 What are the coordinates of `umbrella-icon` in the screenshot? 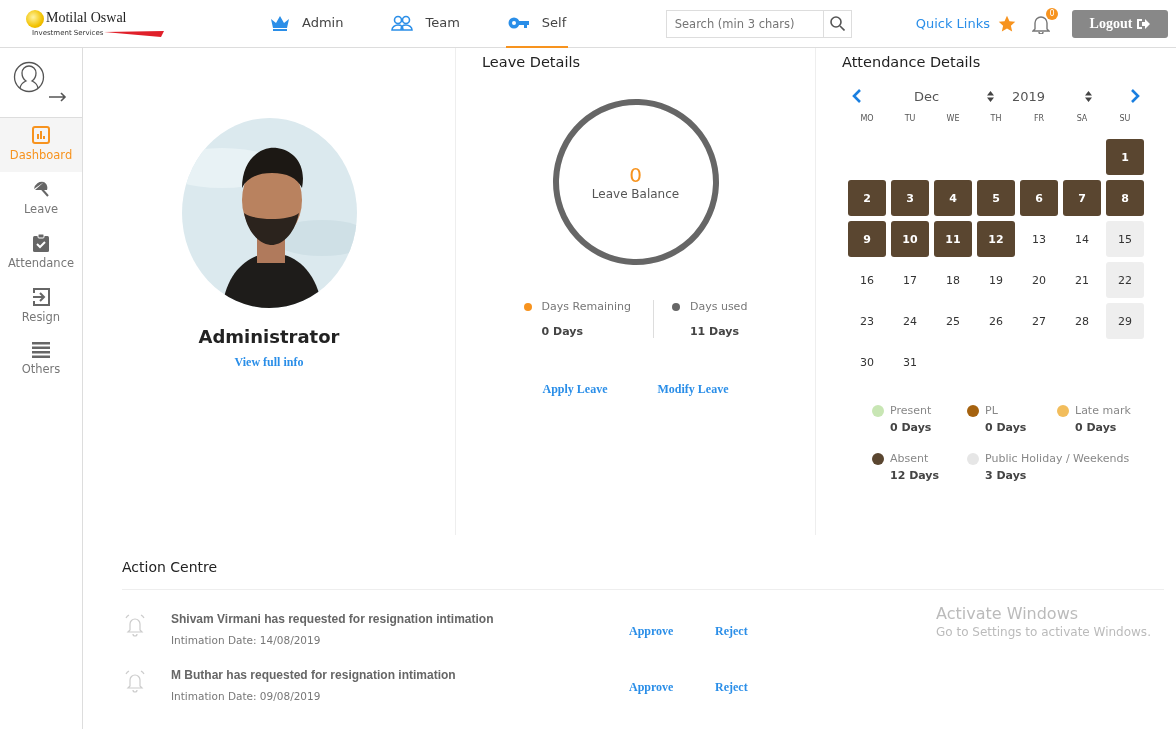 It's located at (41, 189).